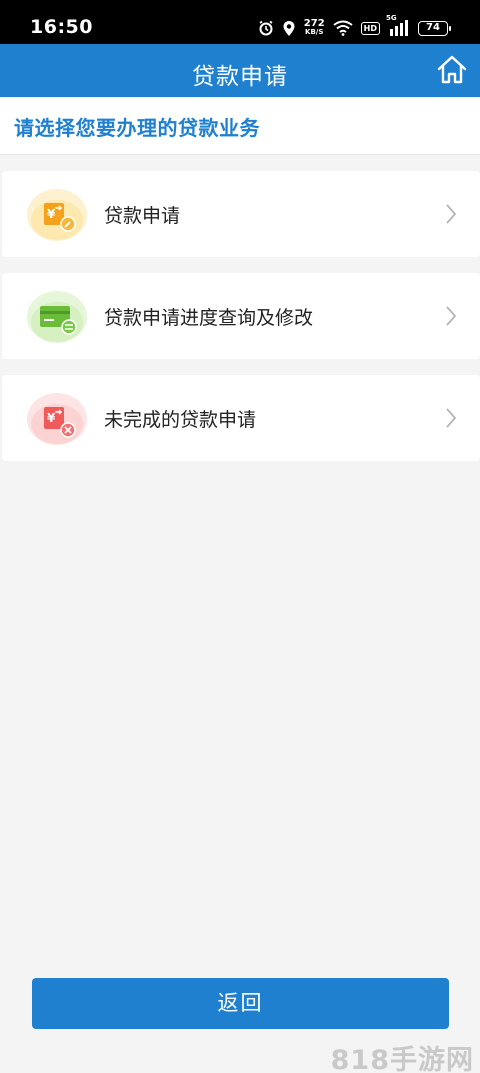  Describe the element at coordinates (354, 26) in the screenshot. I see `status-icons: 272 KB/S HD 5G 74` at that location.